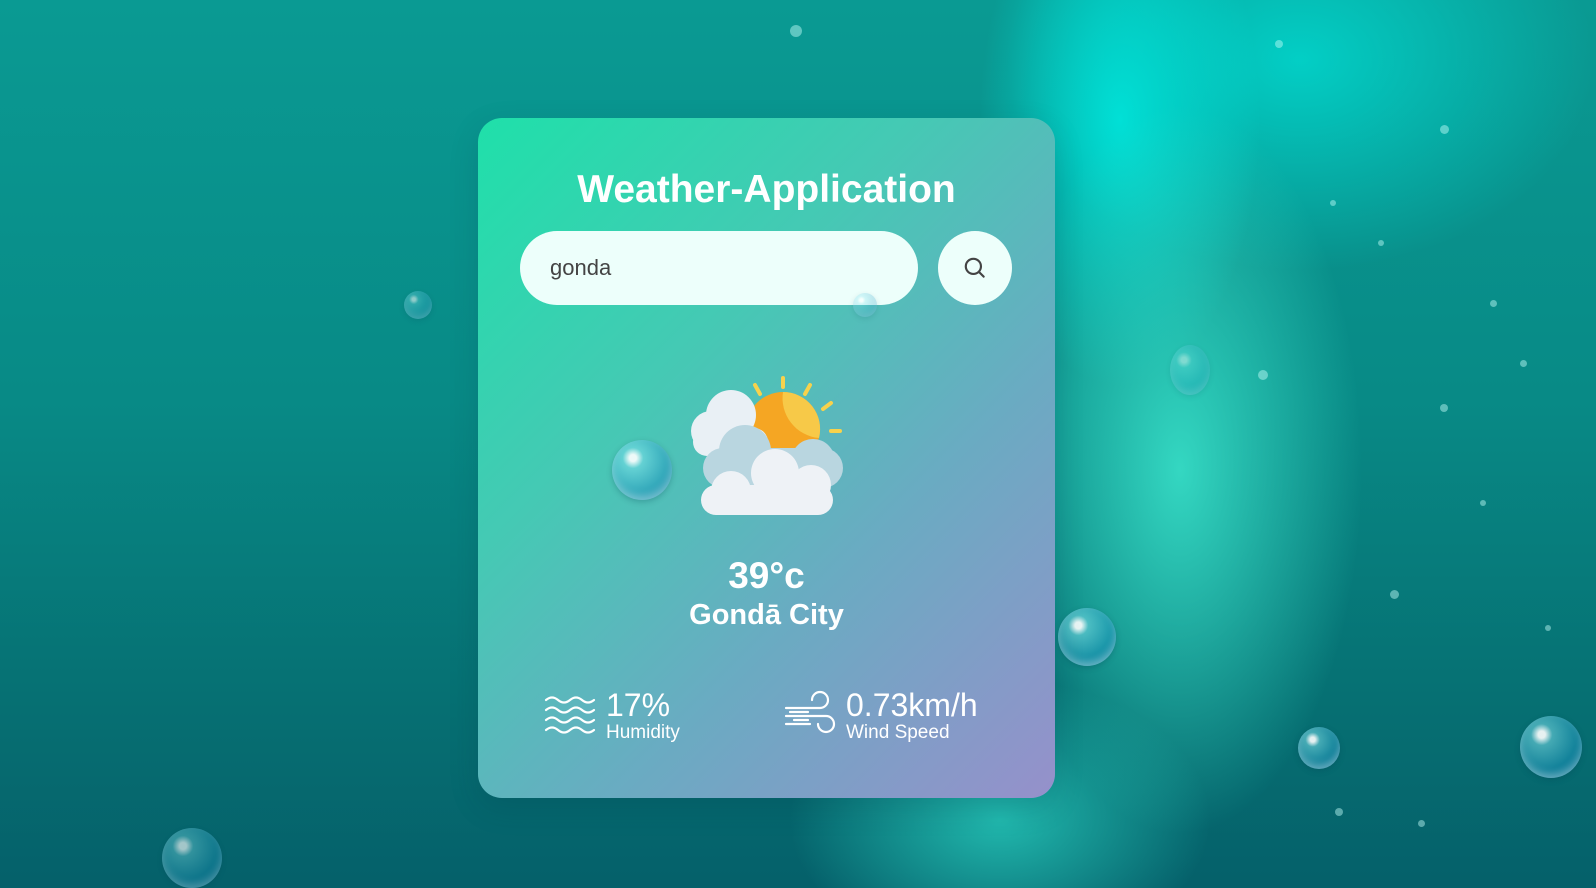 This screenshot has width=1596, height=888. I want to click on humidity-value: 17%, so click(638, 705).